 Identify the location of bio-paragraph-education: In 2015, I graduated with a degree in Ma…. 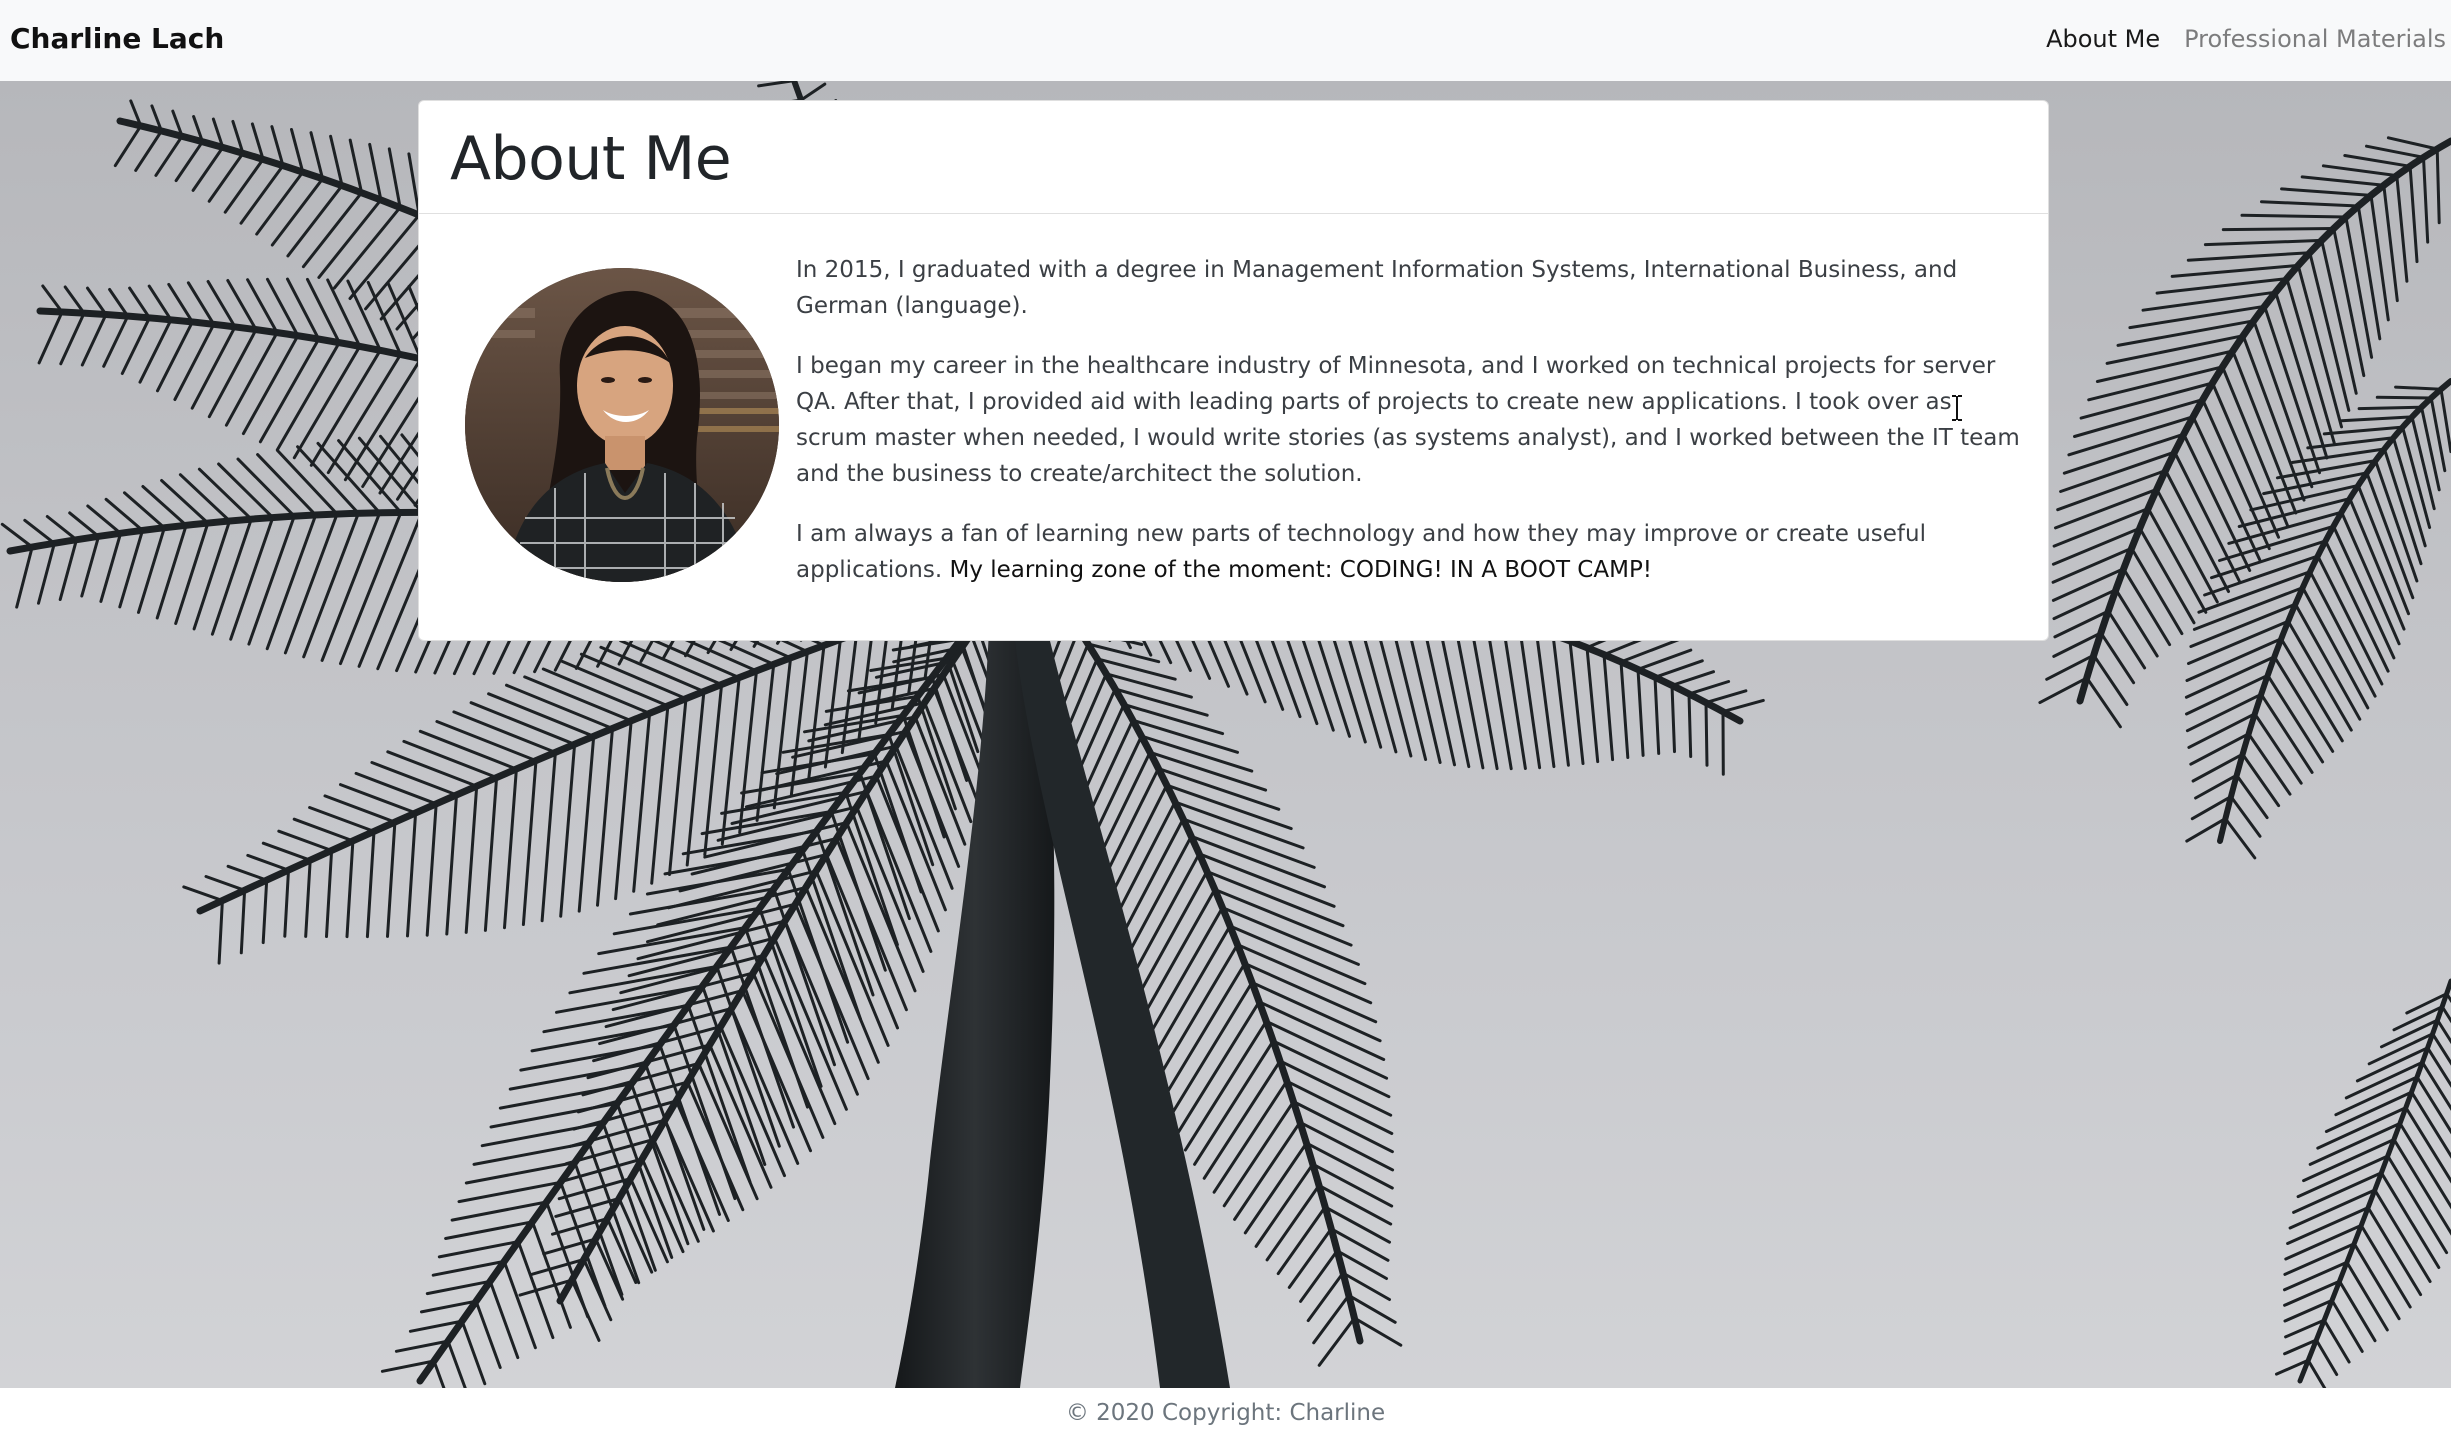
(1377, 288).